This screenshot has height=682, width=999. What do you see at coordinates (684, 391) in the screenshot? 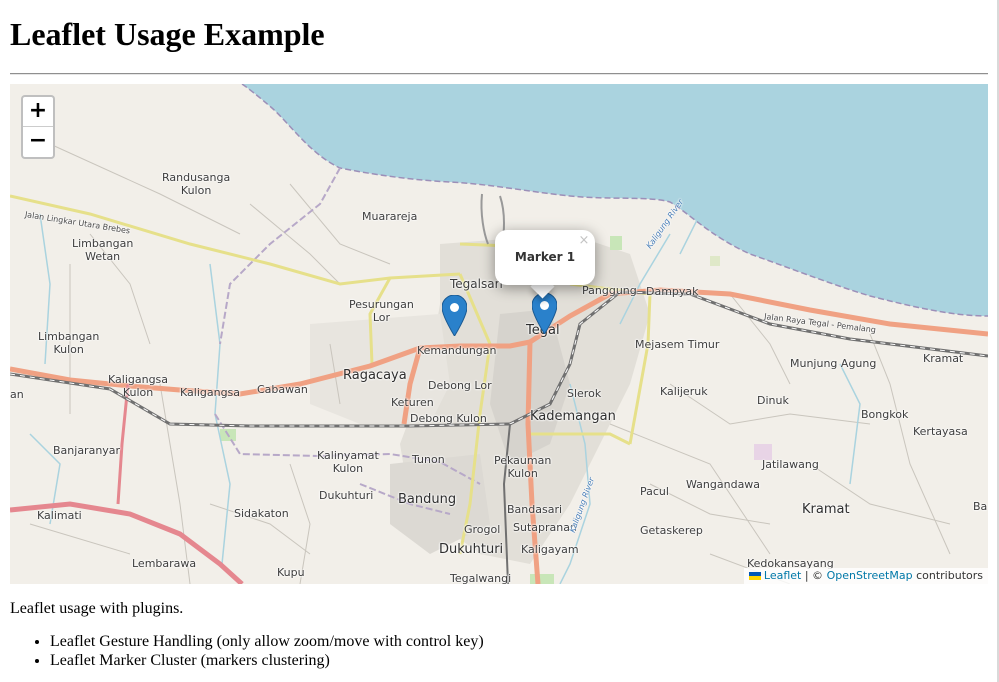
I see `map-label-kalijeruk: Kalijeruk` at bounding box center [684, 391].